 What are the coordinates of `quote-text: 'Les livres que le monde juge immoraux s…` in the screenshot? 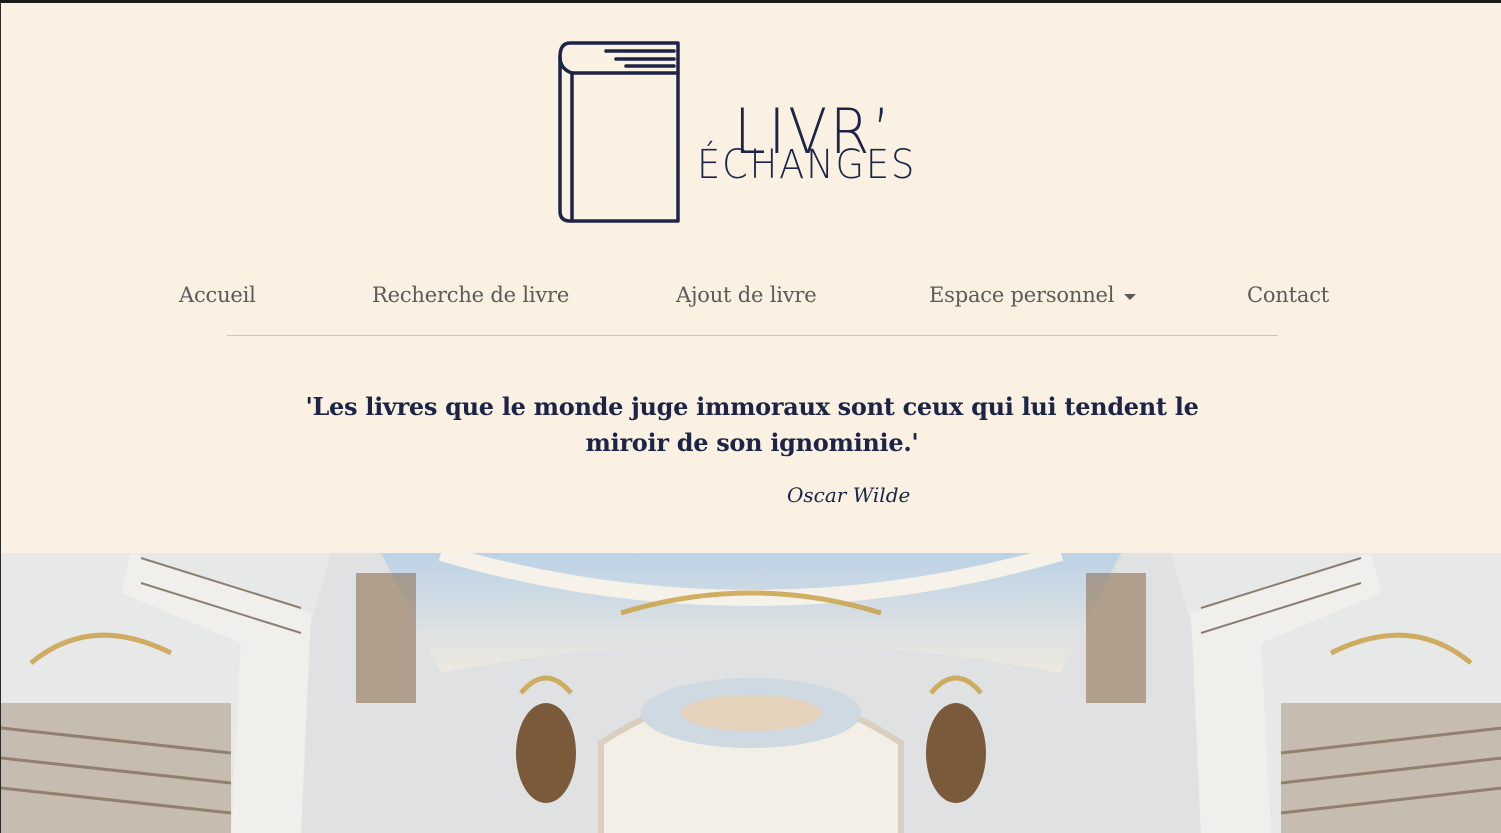 It's located at (752, 424).